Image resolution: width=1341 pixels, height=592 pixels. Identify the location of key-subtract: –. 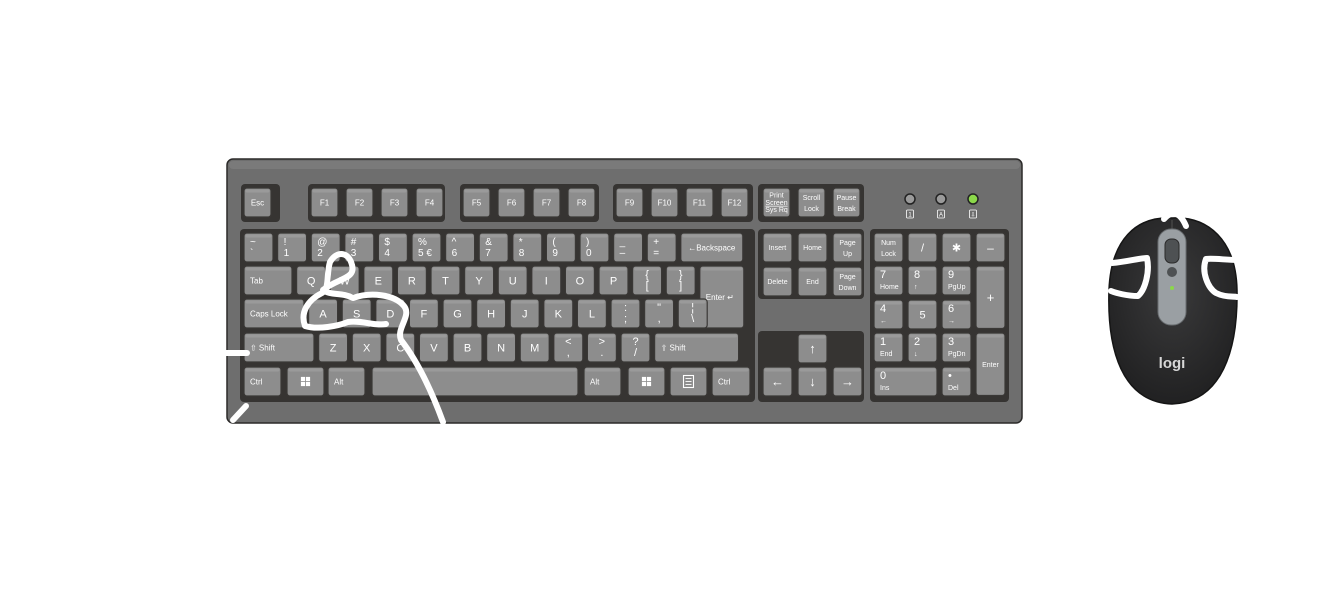
(990, 247).